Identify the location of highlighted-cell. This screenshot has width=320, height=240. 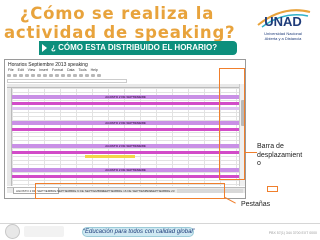
(110, 156).